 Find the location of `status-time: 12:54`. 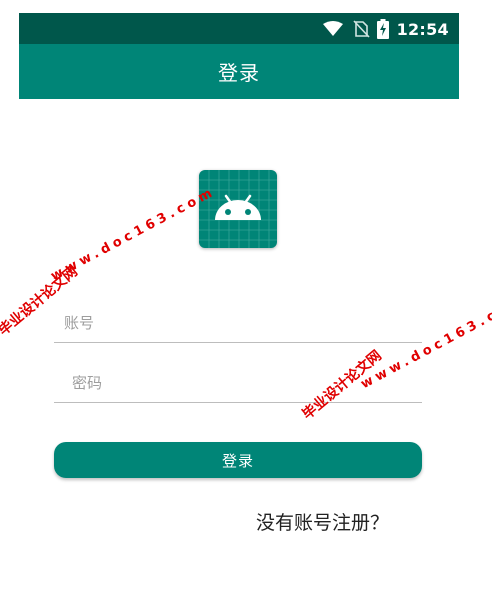

status-time: 12:54 is located at coordinates (422, 29).